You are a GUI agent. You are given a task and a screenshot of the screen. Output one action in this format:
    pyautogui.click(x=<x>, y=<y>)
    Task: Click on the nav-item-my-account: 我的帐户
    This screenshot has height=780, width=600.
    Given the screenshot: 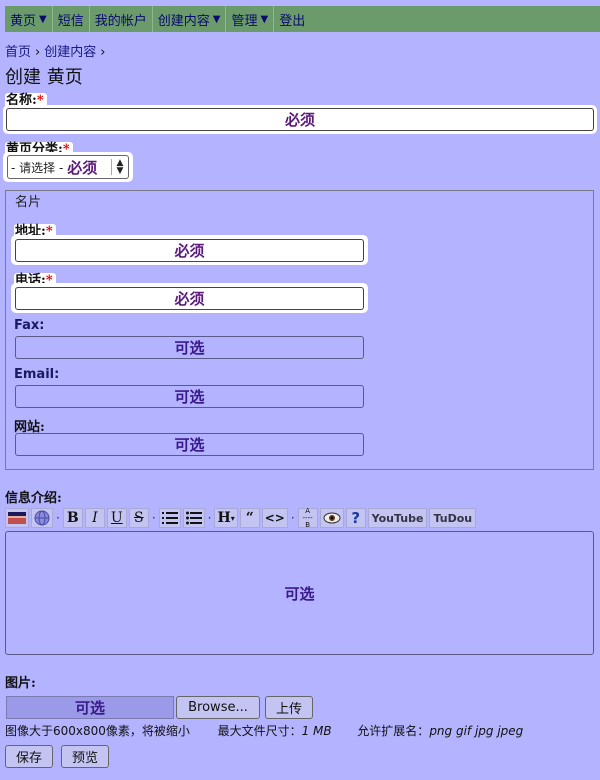 What is the action you would take?
    pyautogui.click(x=121, y=19)
    